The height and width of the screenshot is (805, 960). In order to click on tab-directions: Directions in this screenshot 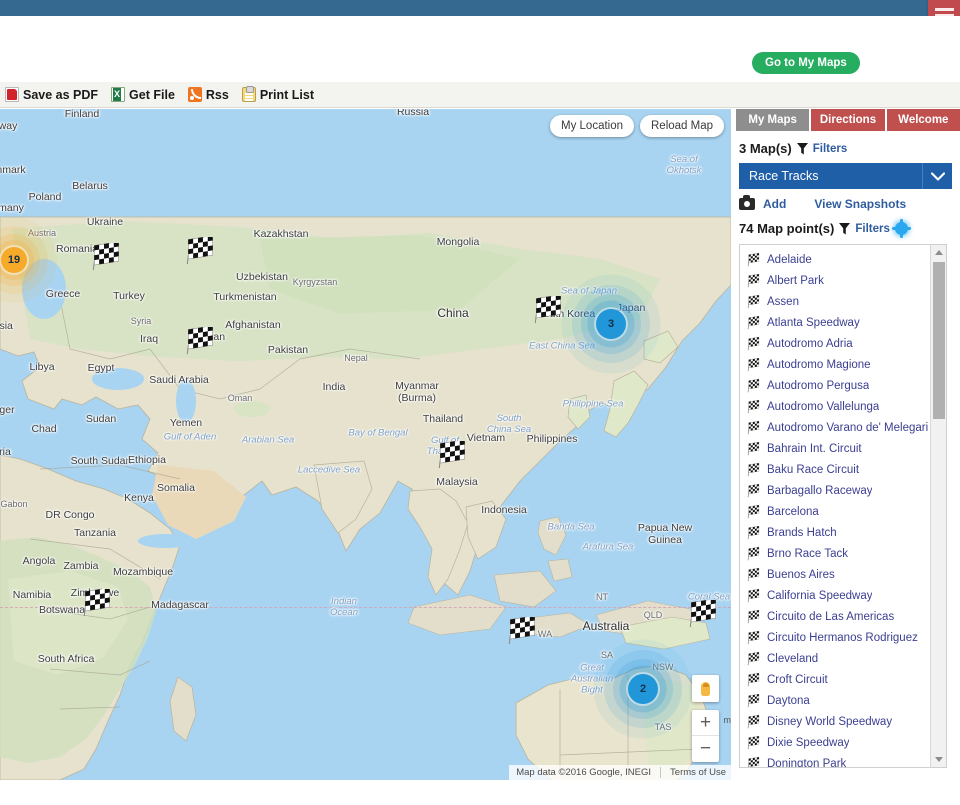, I will do `click(848, 120)`.